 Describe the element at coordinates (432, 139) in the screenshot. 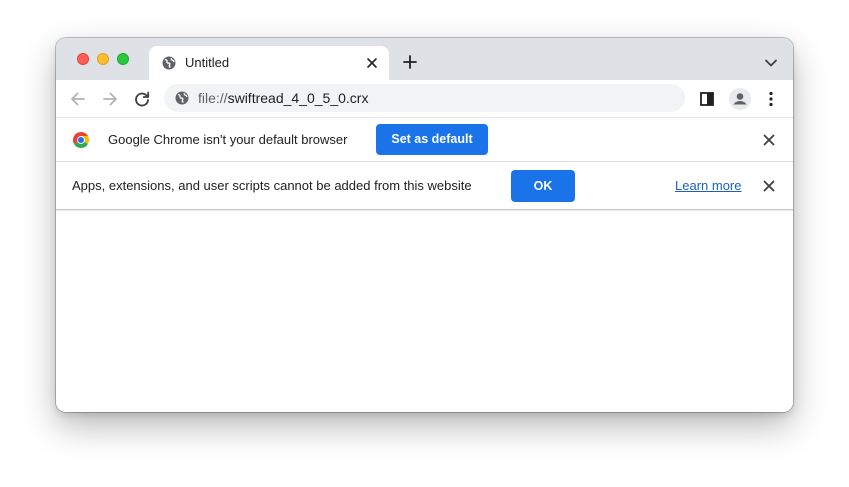

I see `set-as-default-button: Set as default` at that location.